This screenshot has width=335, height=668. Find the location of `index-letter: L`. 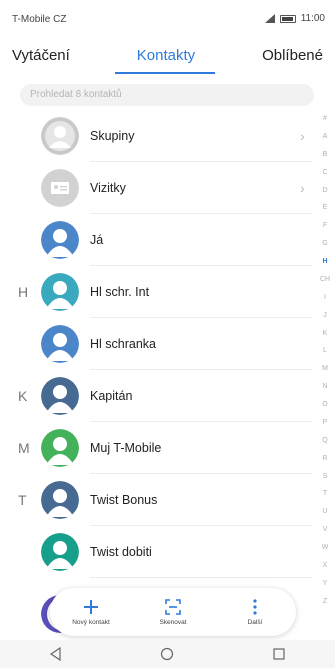

index-letter: L is located at coordinates (325, 350).